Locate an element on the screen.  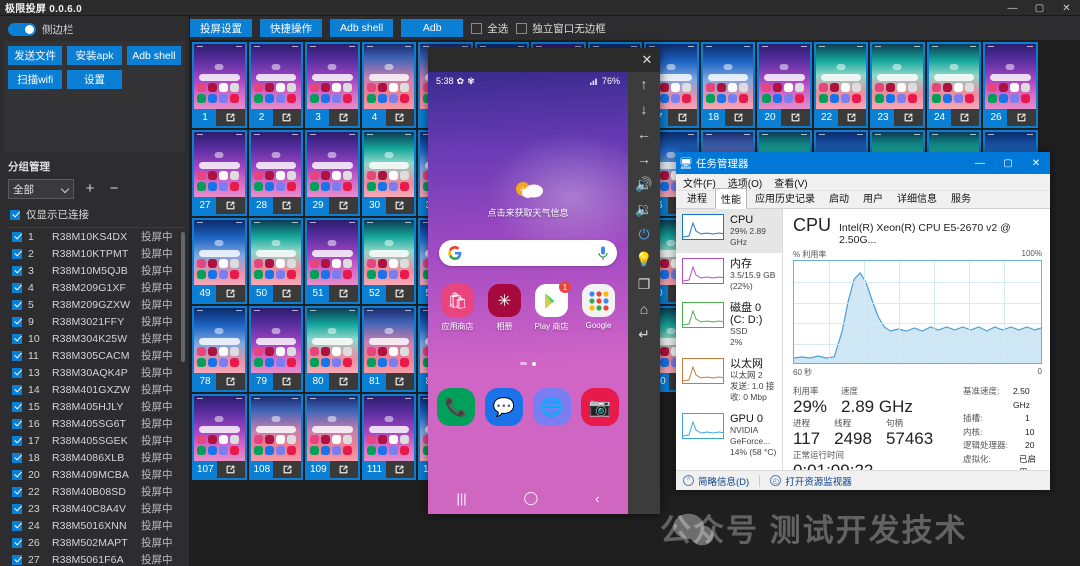
device-tile: 26 is located at coordinates (1010, 85).